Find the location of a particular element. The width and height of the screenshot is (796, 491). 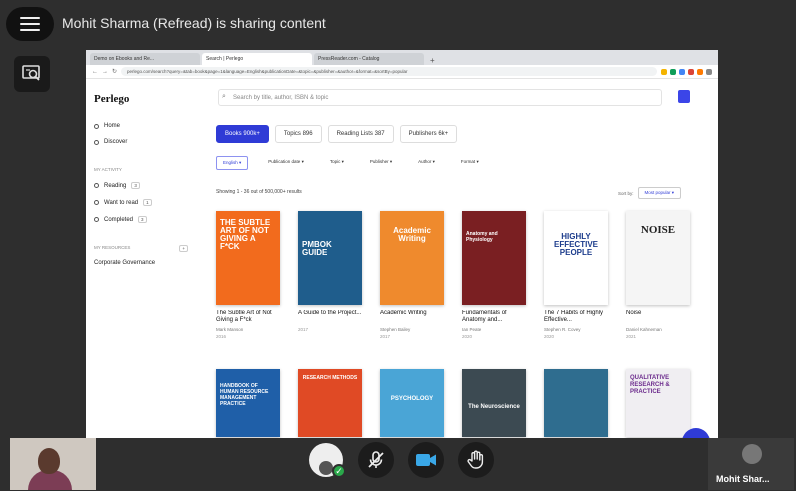

book-cover: PMBOK GUIDE is located at coordinates (330, 258).